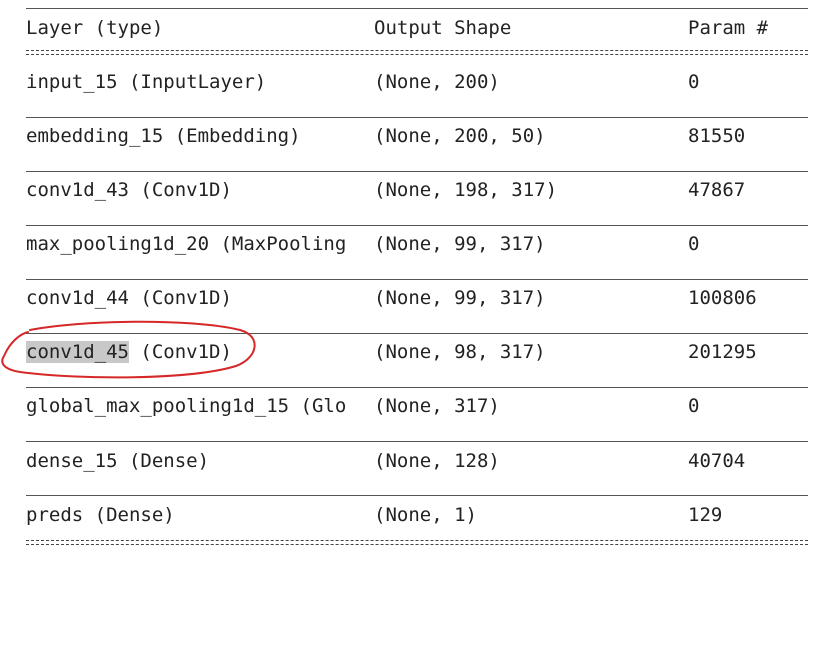  Describe the element at coordinates (722, 298) in the screenshot. I see `param-count: 100806` at that location.